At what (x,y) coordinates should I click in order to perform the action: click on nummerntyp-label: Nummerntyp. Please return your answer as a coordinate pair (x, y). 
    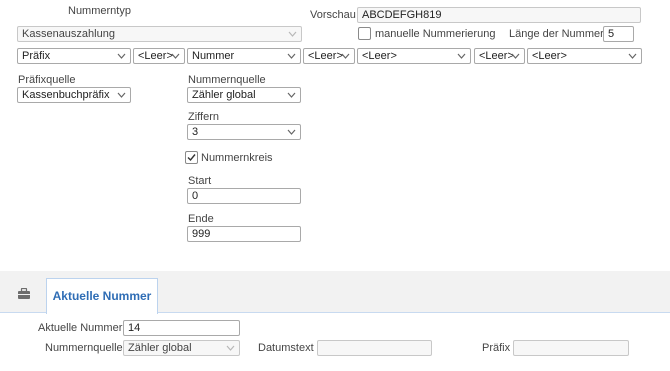
    Looking at the image, I should click on (99, 11).